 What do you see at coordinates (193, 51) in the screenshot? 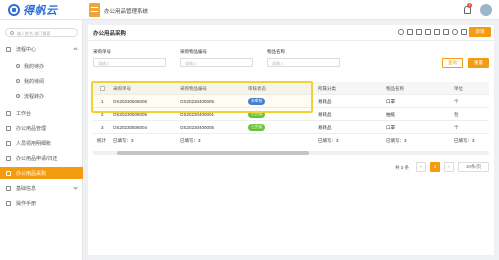
I see `filter-label-item-no: 采购物品编号` at bounding box center [193, 51].